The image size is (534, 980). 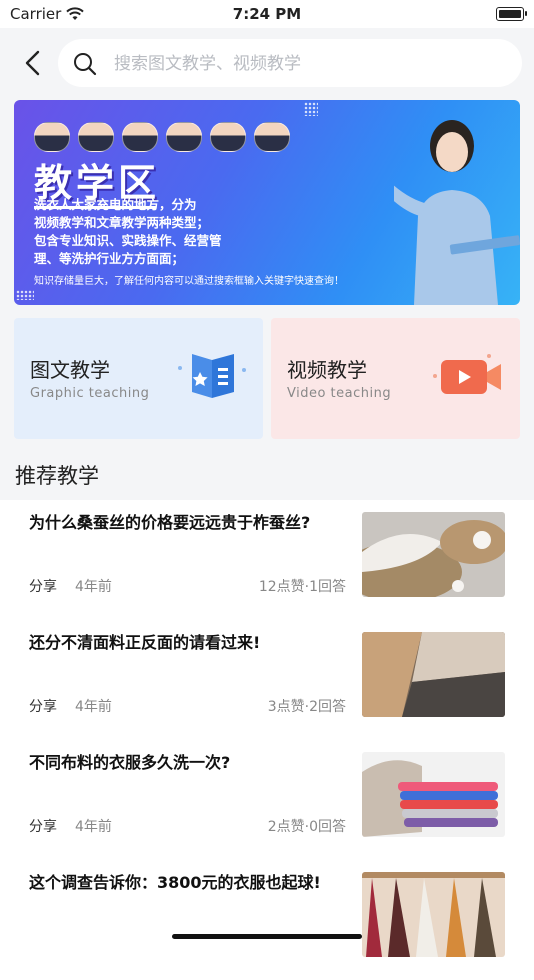 What do you see at coordinates (267, 800) in the screenshot?
I see `list-item: 不同布料的衣服多久洗一次? 分享 4年前 2点赞·0回答` at bounding box center [267, 800].